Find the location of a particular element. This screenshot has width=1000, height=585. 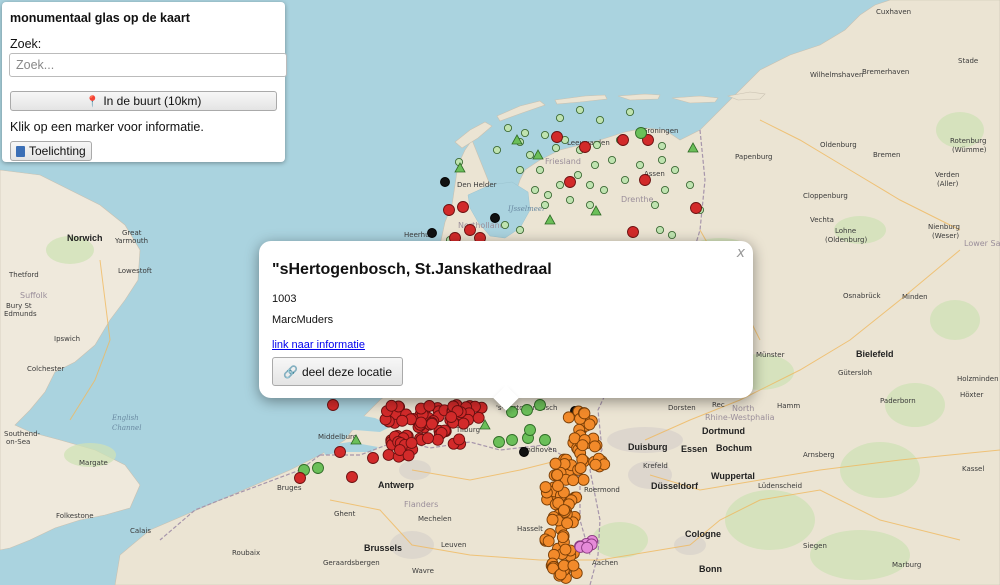

share-location-button: 🔗 deel deze locatie is located at coordinates (338, 371).